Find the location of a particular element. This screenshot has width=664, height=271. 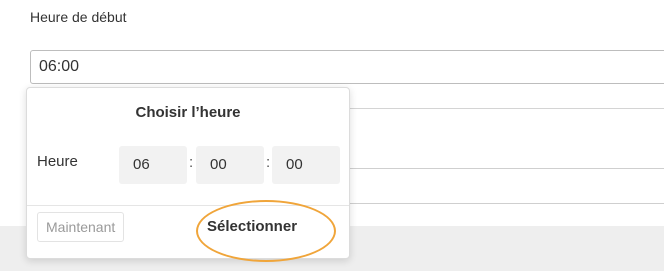

hours-value: 06 is located at coordinates (141, 164).